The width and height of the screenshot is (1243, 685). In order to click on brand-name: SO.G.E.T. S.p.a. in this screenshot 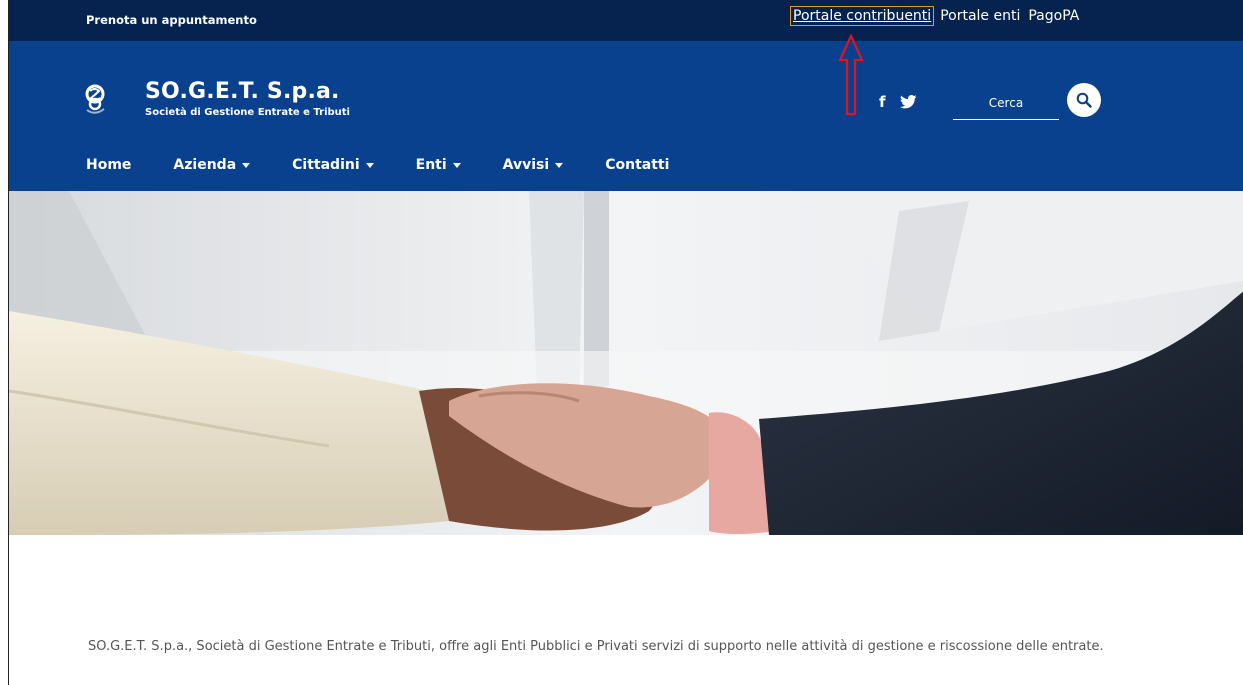, I will do `click(242, 91)`.